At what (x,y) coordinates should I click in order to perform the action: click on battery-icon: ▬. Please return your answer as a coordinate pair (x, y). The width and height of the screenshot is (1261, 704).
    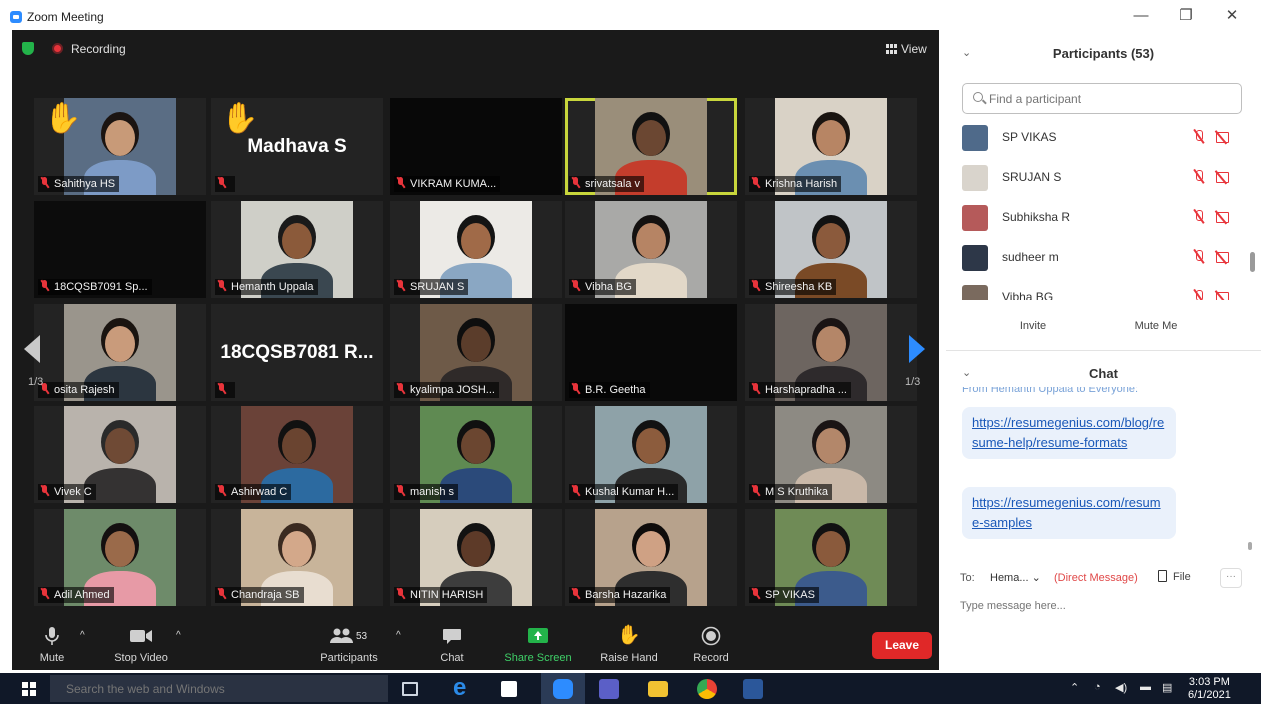
    Looking at the image, I should click on (1145, 687).